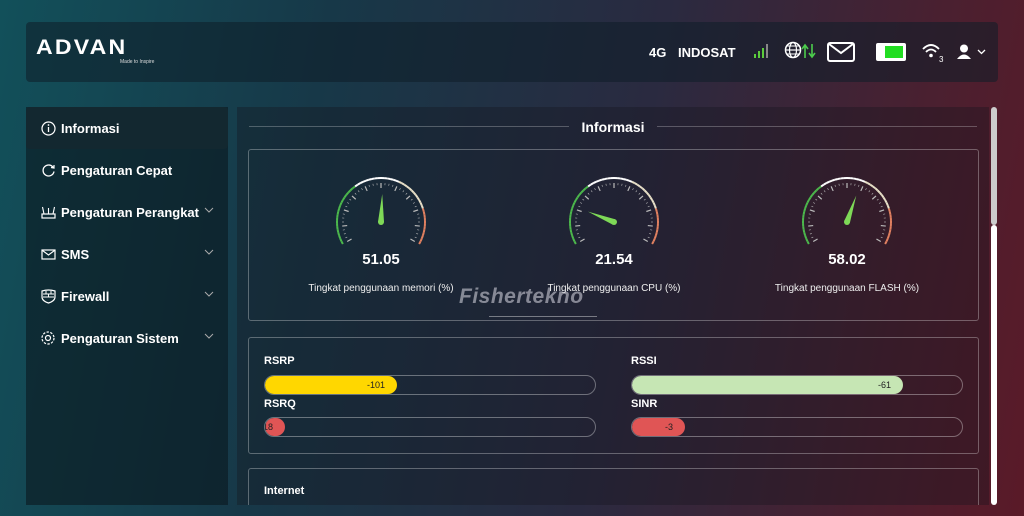 The height and width of the screenshot is (516, 1024). I want to click on wifi-client-count: 3, so click(941, 59).